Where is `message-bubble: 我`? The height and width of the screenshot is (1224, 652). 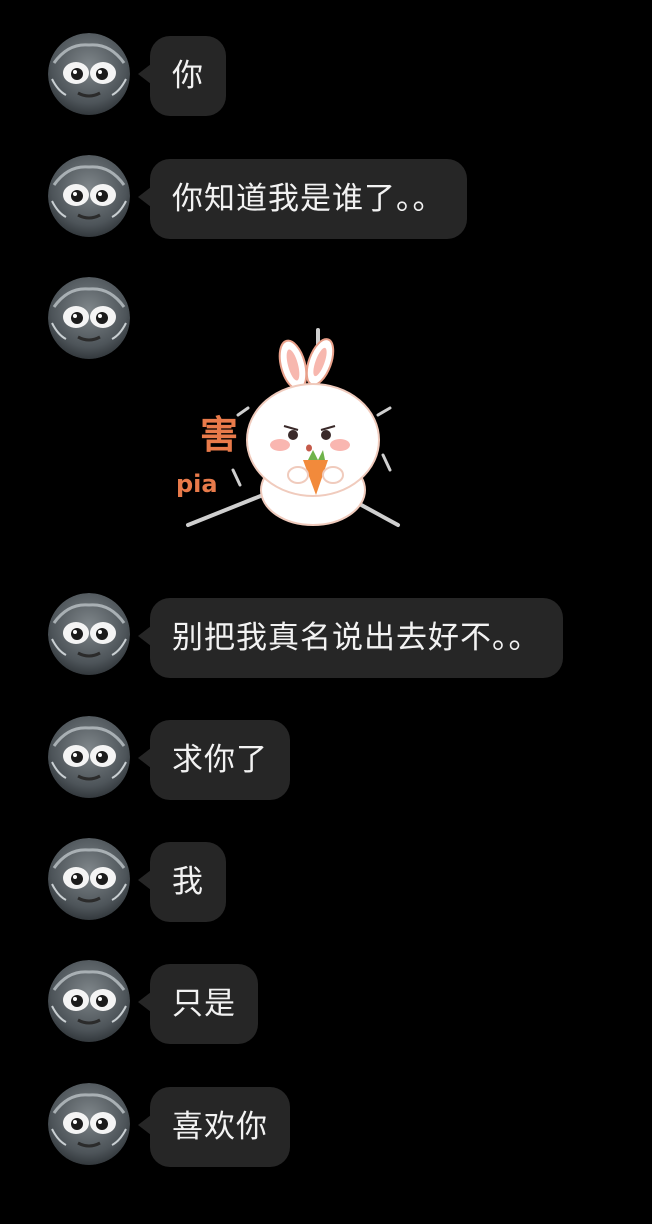
message-bubble: 我 is located at coordinates (182, 882).